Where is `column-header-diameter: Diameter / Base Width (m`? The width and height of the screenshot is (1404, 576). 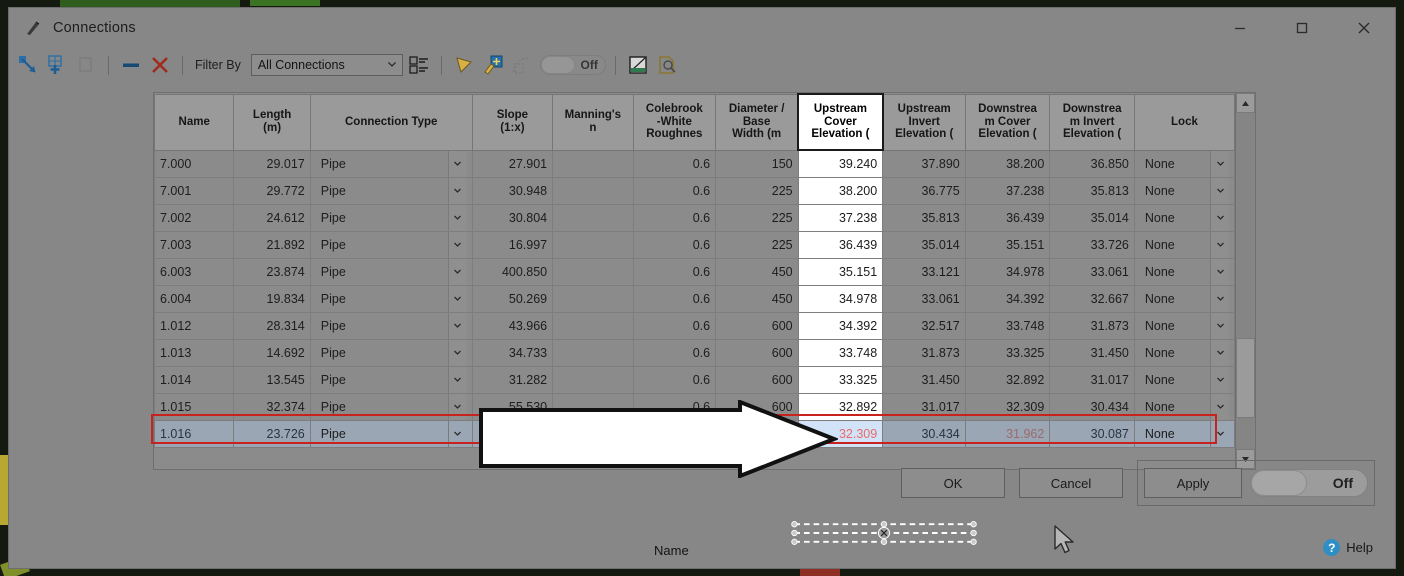 column-header-diameter: Diameter / Base Width (m is located at coordinates (757, 122).